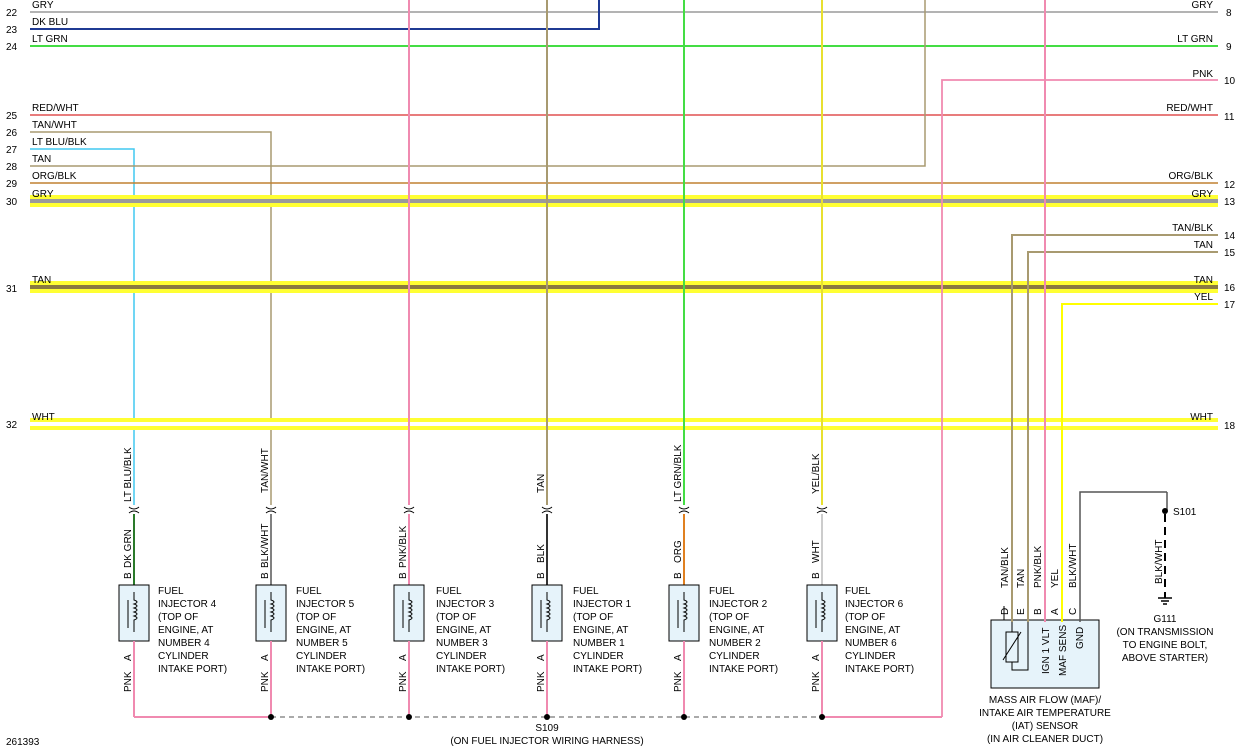 This screenshot has width=1241, height=756. I want to click on left-row-num: 27, so click(12, 150).